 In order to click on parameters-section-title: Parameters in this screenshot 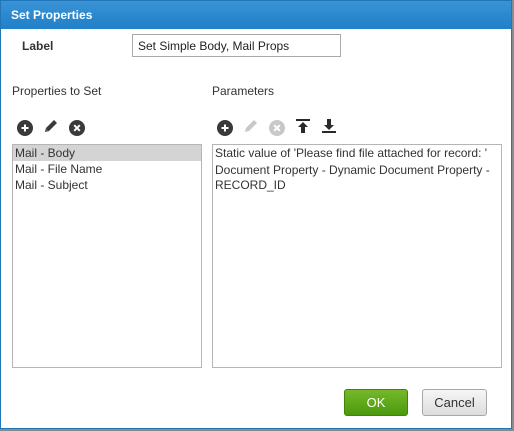, I will do `click(243, 91)`.